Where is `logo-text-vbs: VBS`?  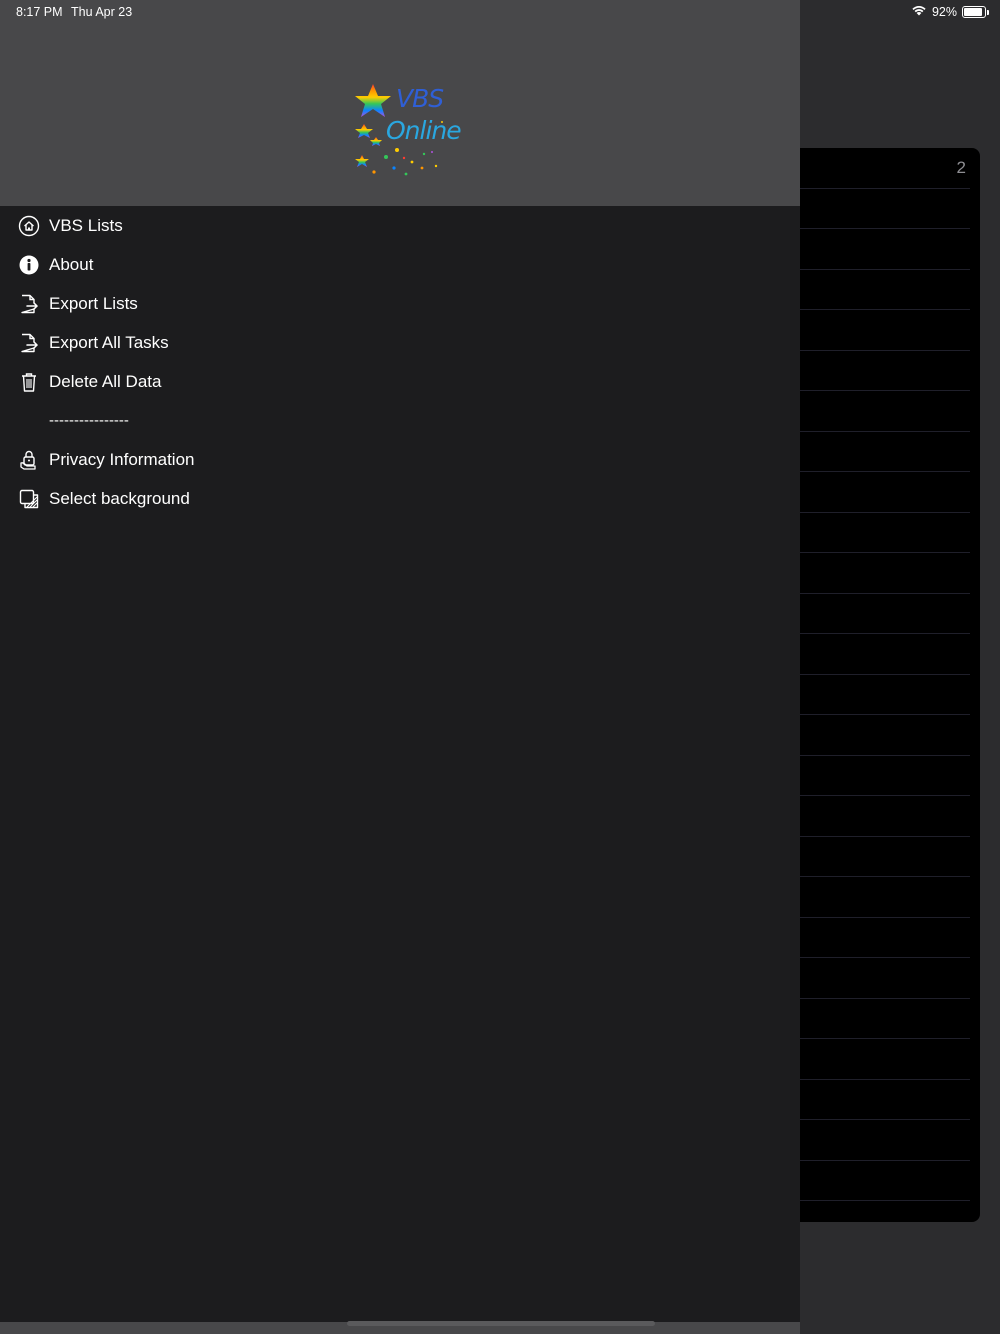
logo-text-vbs: VBS is located at coordinates (420, 98).